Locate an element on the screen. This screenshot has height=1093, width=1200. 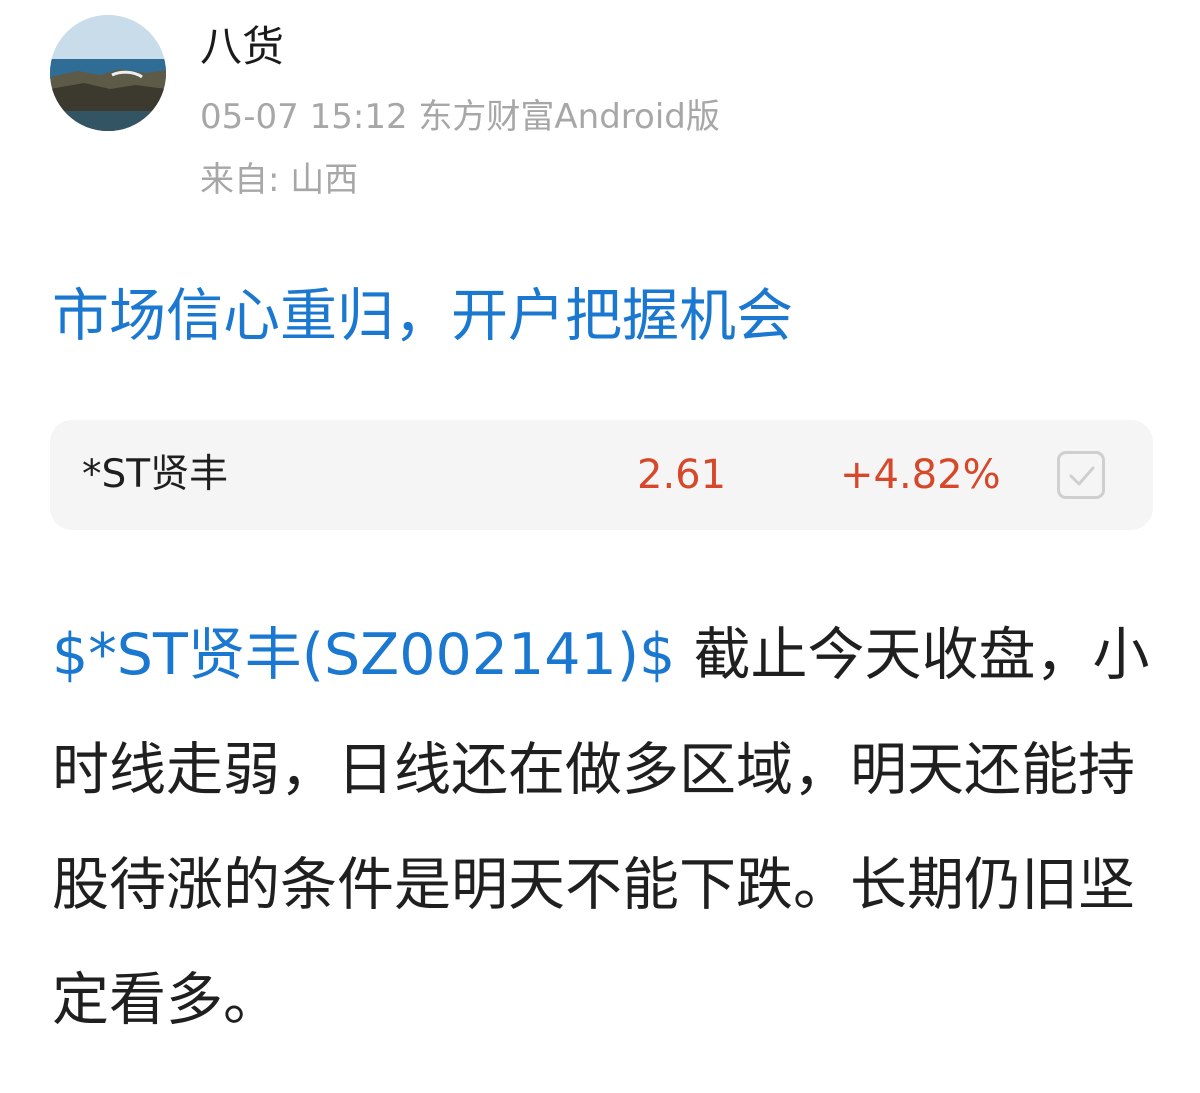
stock-name: *ST贤丰 is located at coordinates (155, 474).